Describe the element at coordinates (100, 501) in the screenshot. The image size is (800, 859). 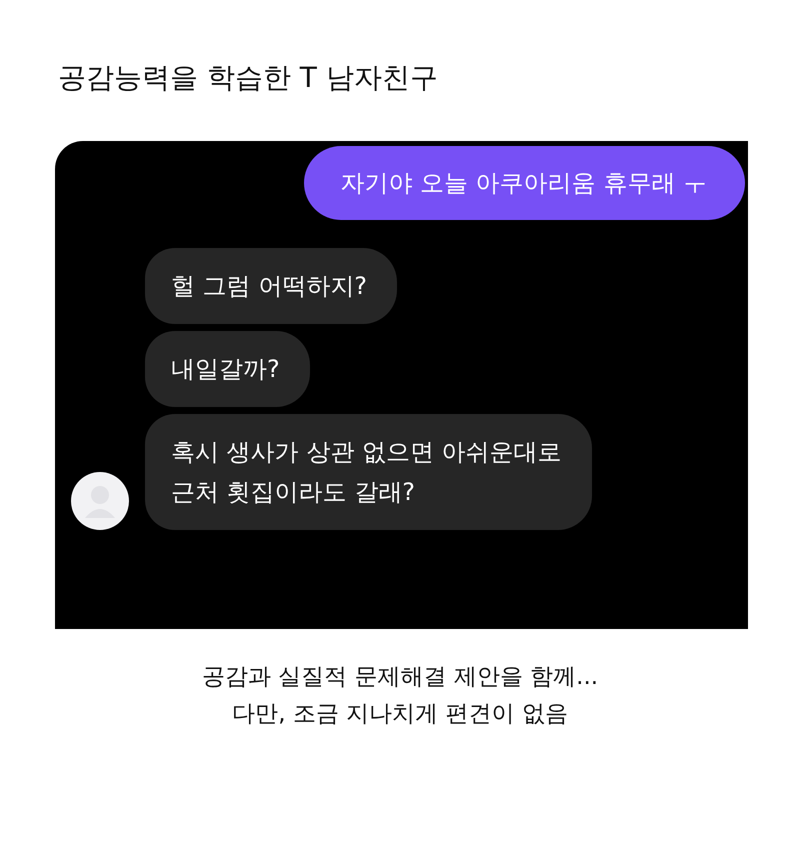
I see `avatar-icon` at that location.